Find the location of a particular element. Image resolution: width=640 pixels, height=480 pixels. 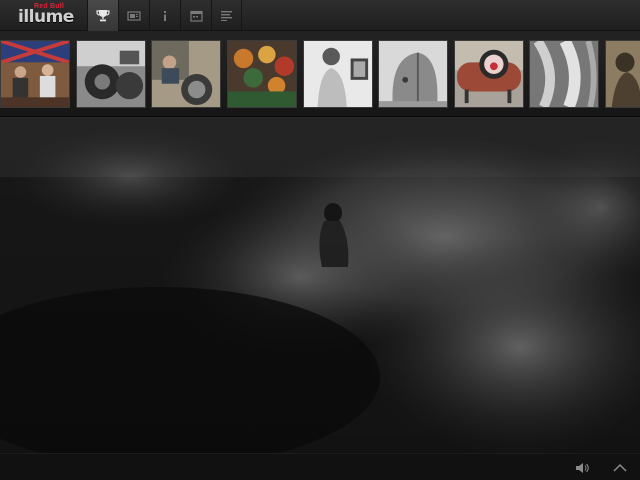

tab-gallery is located at coordinates (133, 15).